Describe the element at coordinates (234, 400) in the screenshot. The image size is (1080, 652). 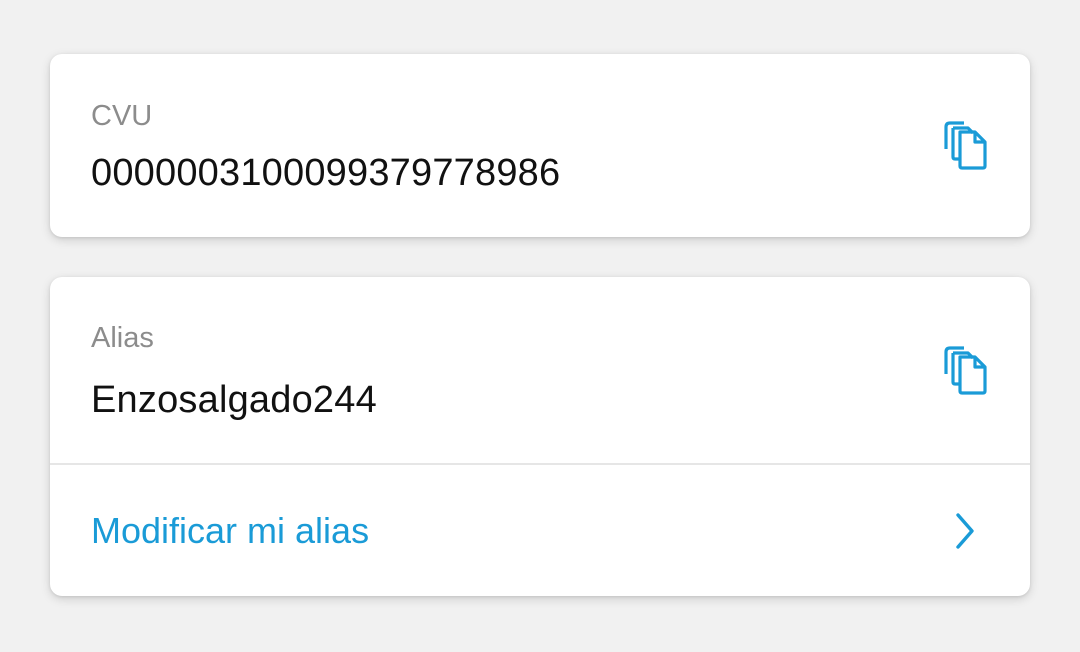
I see `alias-value: Enzosalgado244` at that location.